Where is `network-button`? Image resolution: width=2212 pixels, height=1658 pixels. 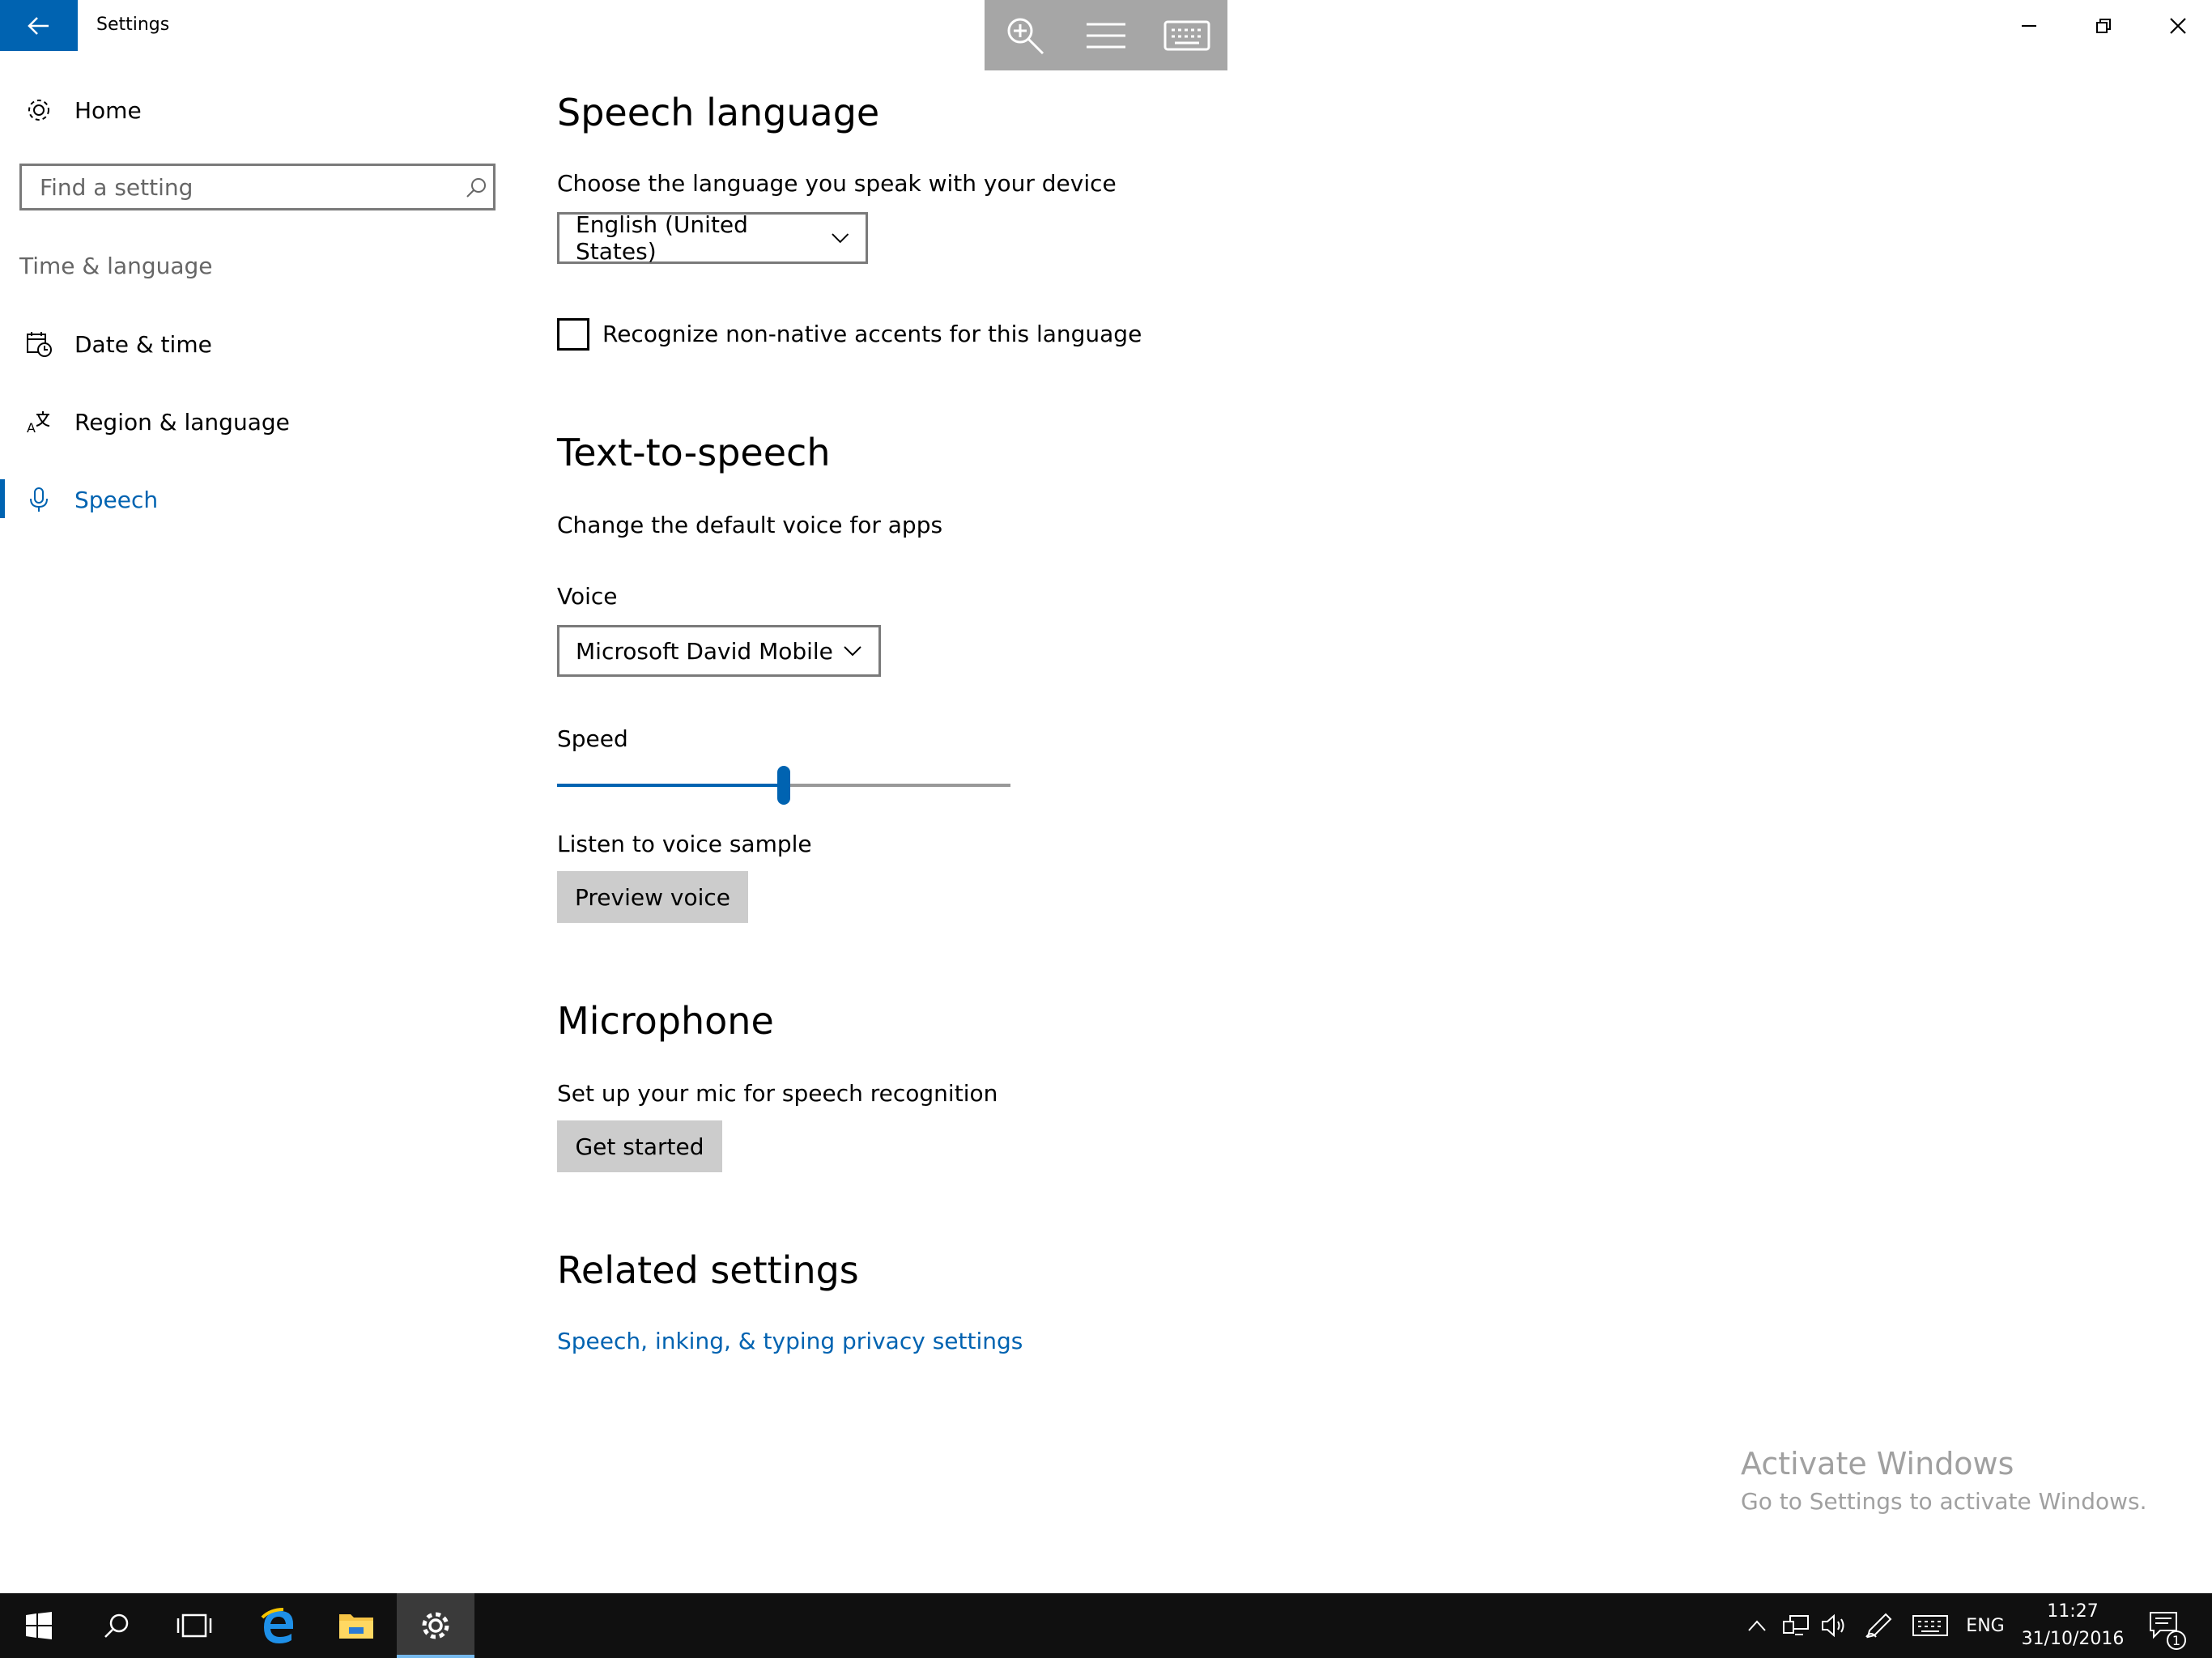
network-button is located at coordinates (1796, 1625).